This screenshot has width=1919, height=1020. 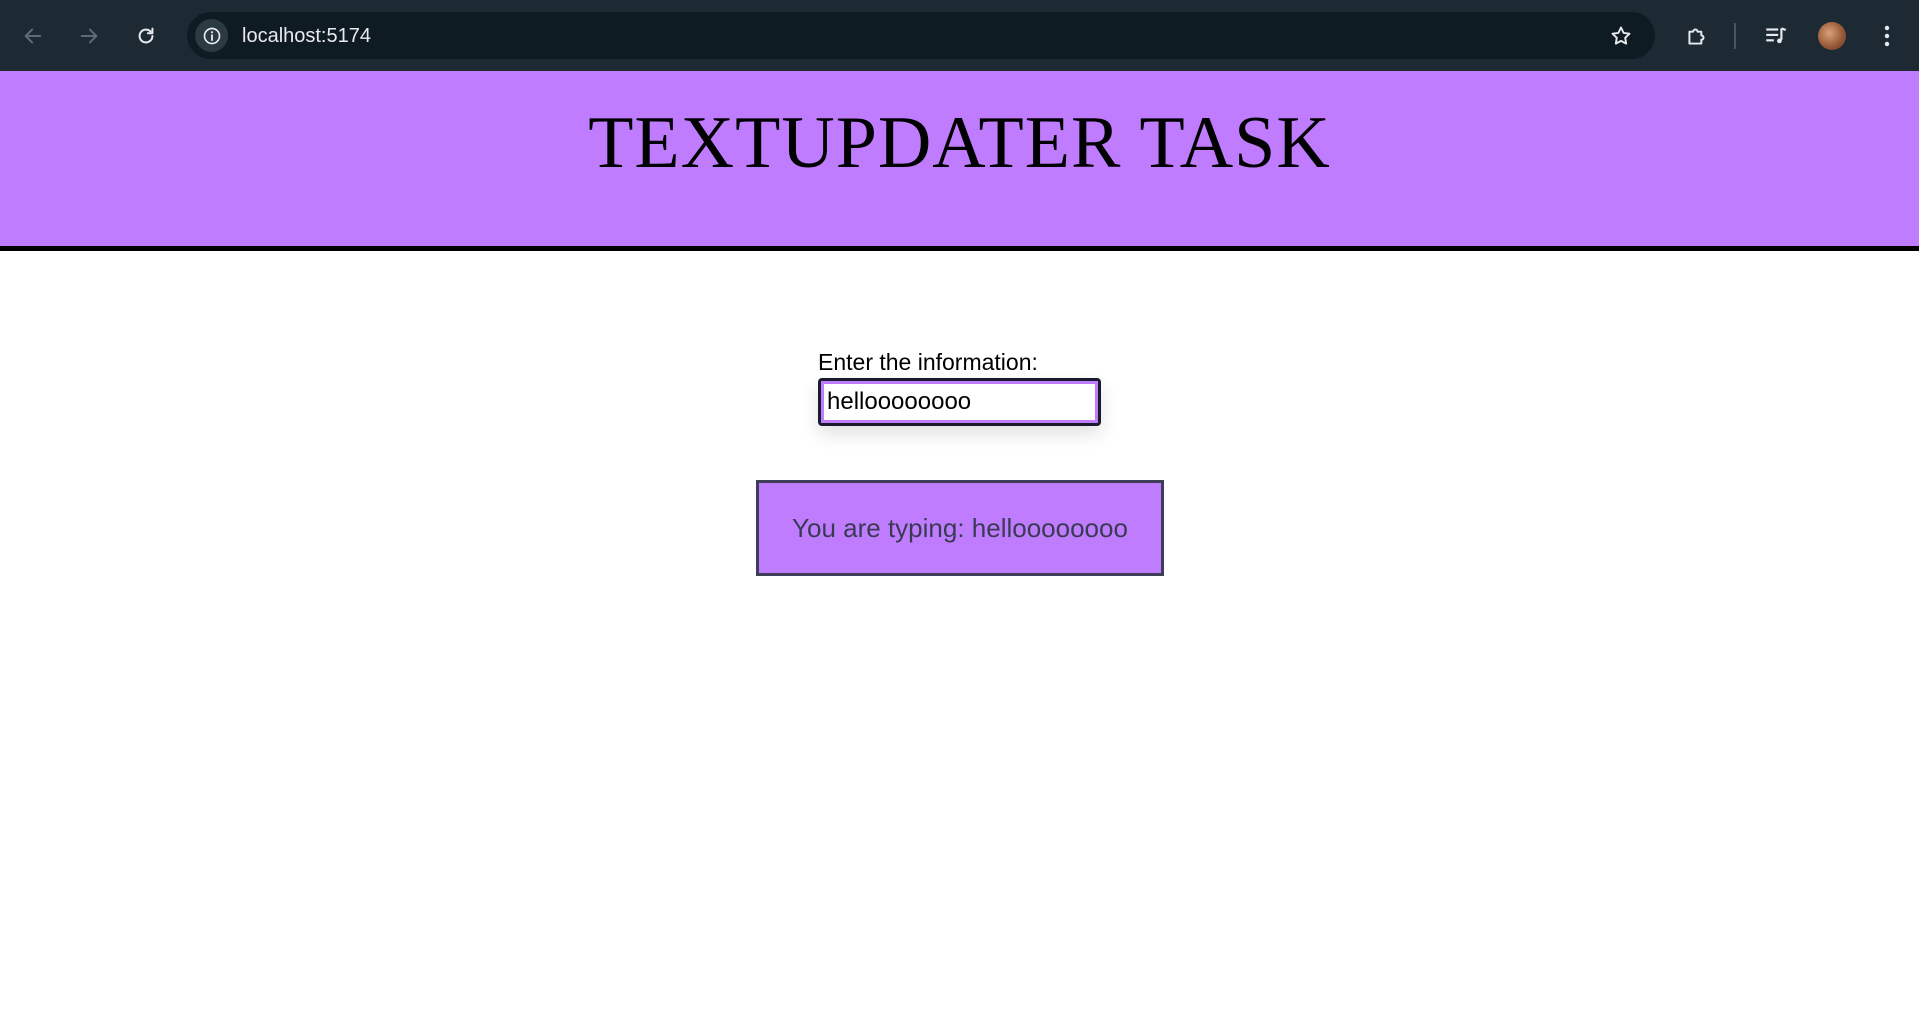 I want to click on kebab-menu-icon, so click(x=1887, y=36).